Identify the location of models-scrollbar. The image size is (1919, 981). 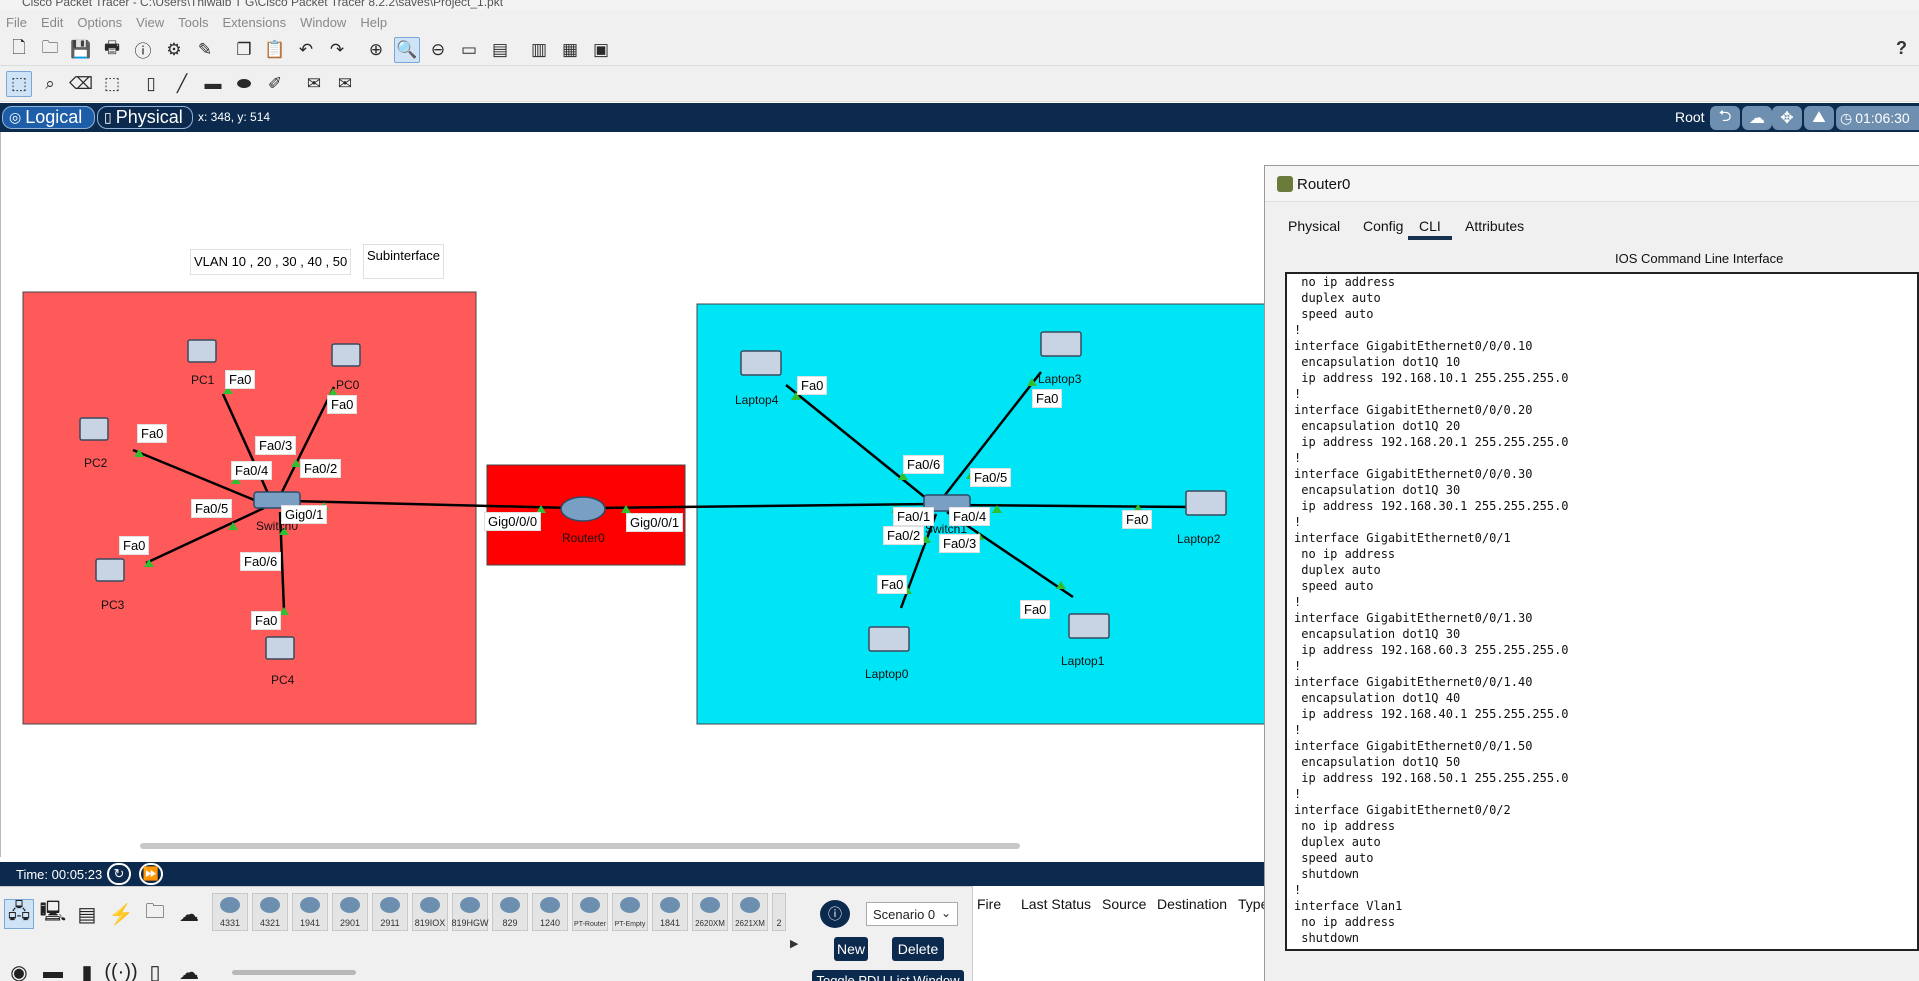
(294, 972).